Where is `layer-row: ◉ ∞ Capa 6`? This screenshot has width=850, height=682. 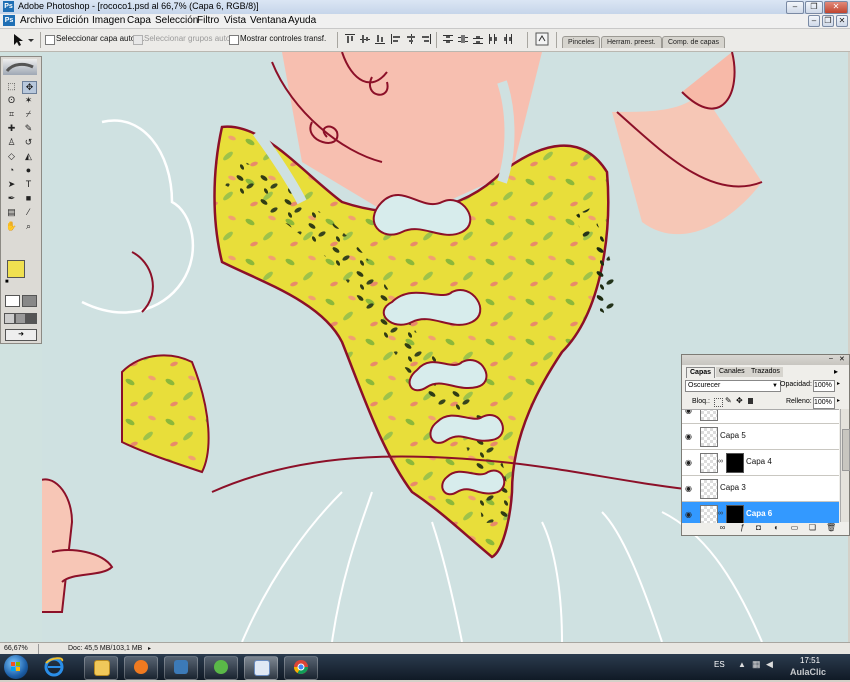 layer-row: ◉ ∞ Capa 6 is located at coordinates (760, 512).